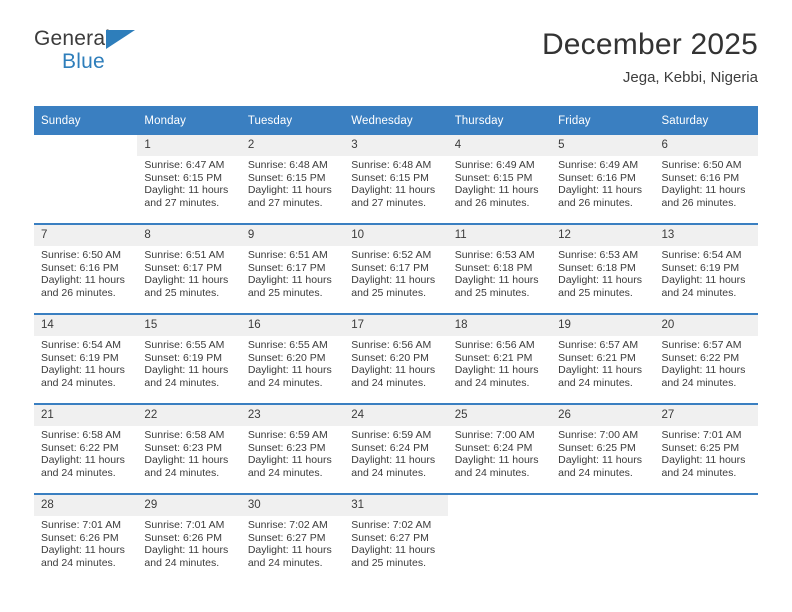 Image resolution: width=792 pixels, height=612 pixels. I want to click on day-number: 26, so click(603, 415).